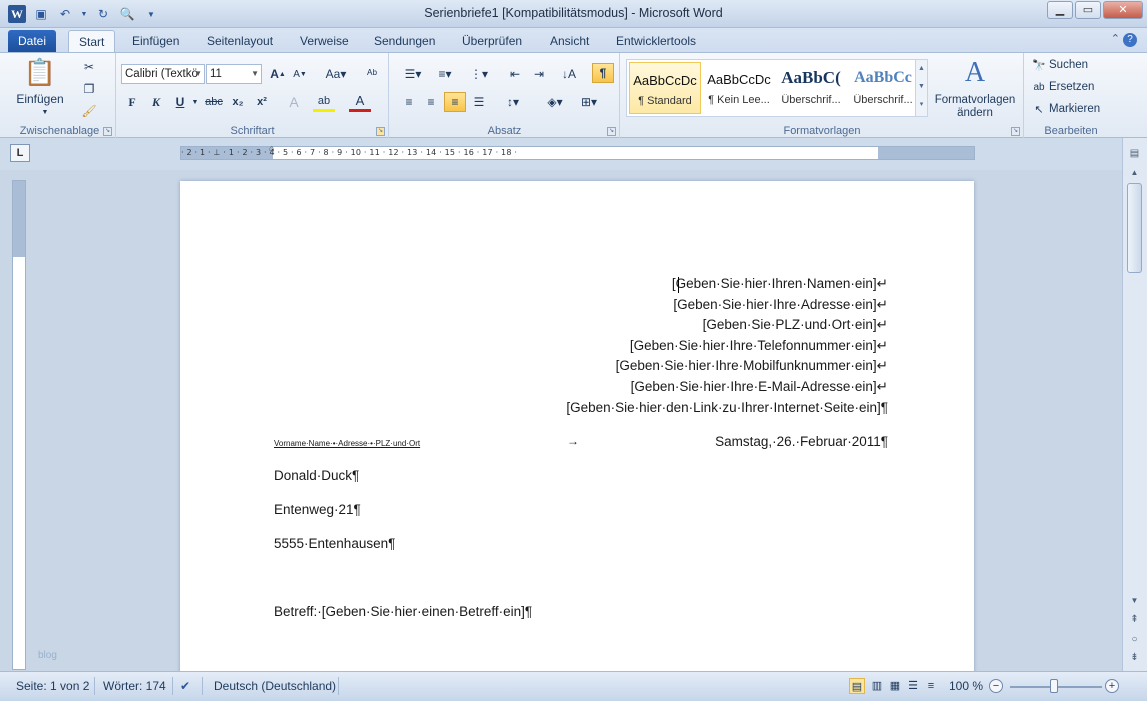 This screenshot has width=1147, height=701. What do you see at coordinates (134, 686) in the screenshot?
I see `word-counter: Wörter: 174` at bounding box center [134, 686].